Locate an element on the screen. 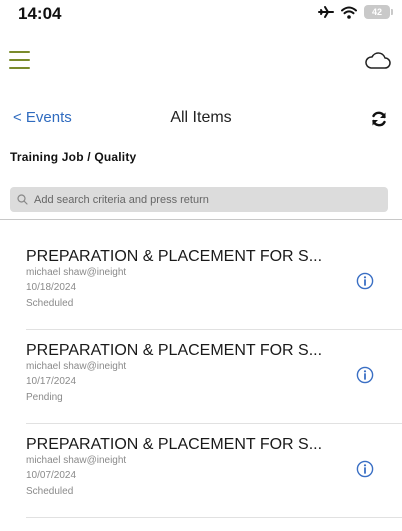 This screenshot has height=531, width=402. nav-row: All Items < Events is located at coordinates (201, 118).